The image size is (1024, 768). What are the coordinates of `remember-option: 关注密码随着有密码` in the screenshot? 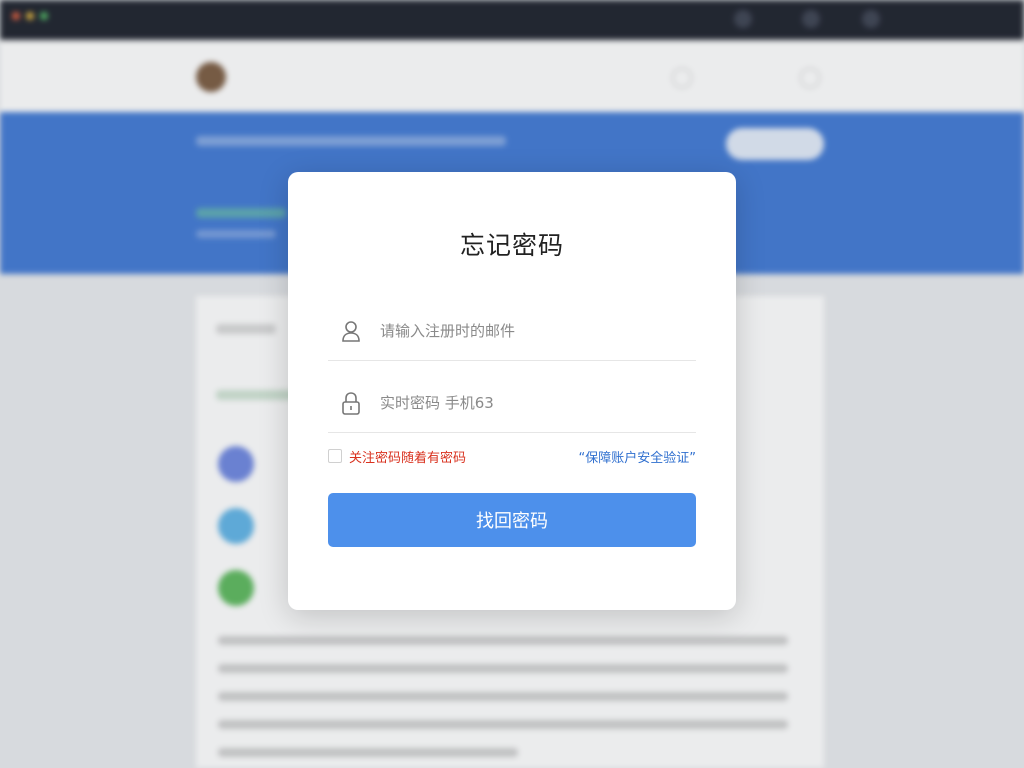 It's located at (397, 456).